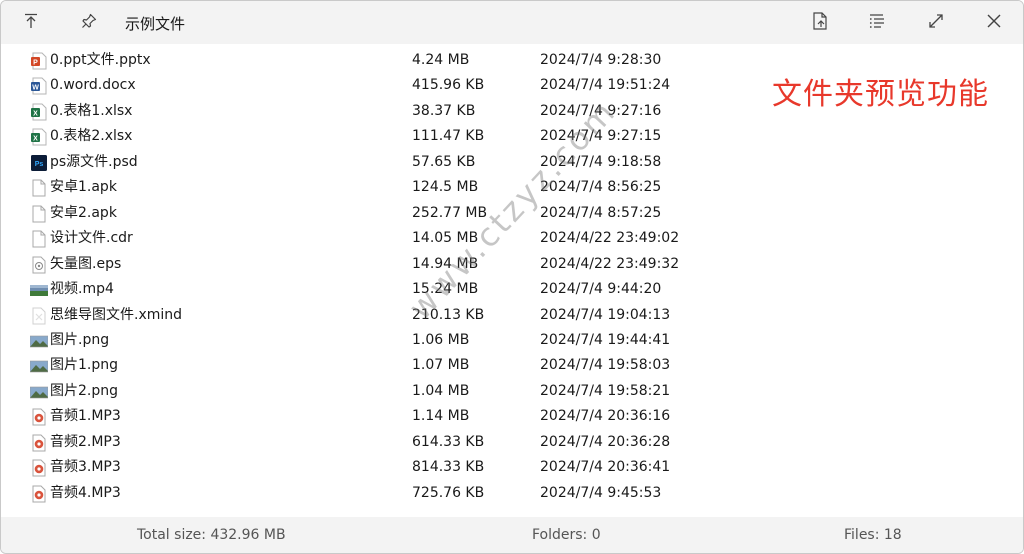 This screenshot has width=1024, height=554. I want to click on file-size: 614.33 KB, so click(448, 441).